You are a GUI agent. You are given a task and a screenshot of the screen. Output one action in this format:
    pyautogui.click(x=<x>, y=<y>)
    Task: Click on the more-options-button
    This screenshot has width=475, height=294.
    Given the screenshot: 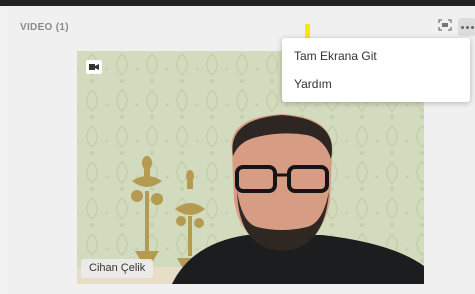 What is the action you would take?
    pyautogui.click(x=466, y=27)
    